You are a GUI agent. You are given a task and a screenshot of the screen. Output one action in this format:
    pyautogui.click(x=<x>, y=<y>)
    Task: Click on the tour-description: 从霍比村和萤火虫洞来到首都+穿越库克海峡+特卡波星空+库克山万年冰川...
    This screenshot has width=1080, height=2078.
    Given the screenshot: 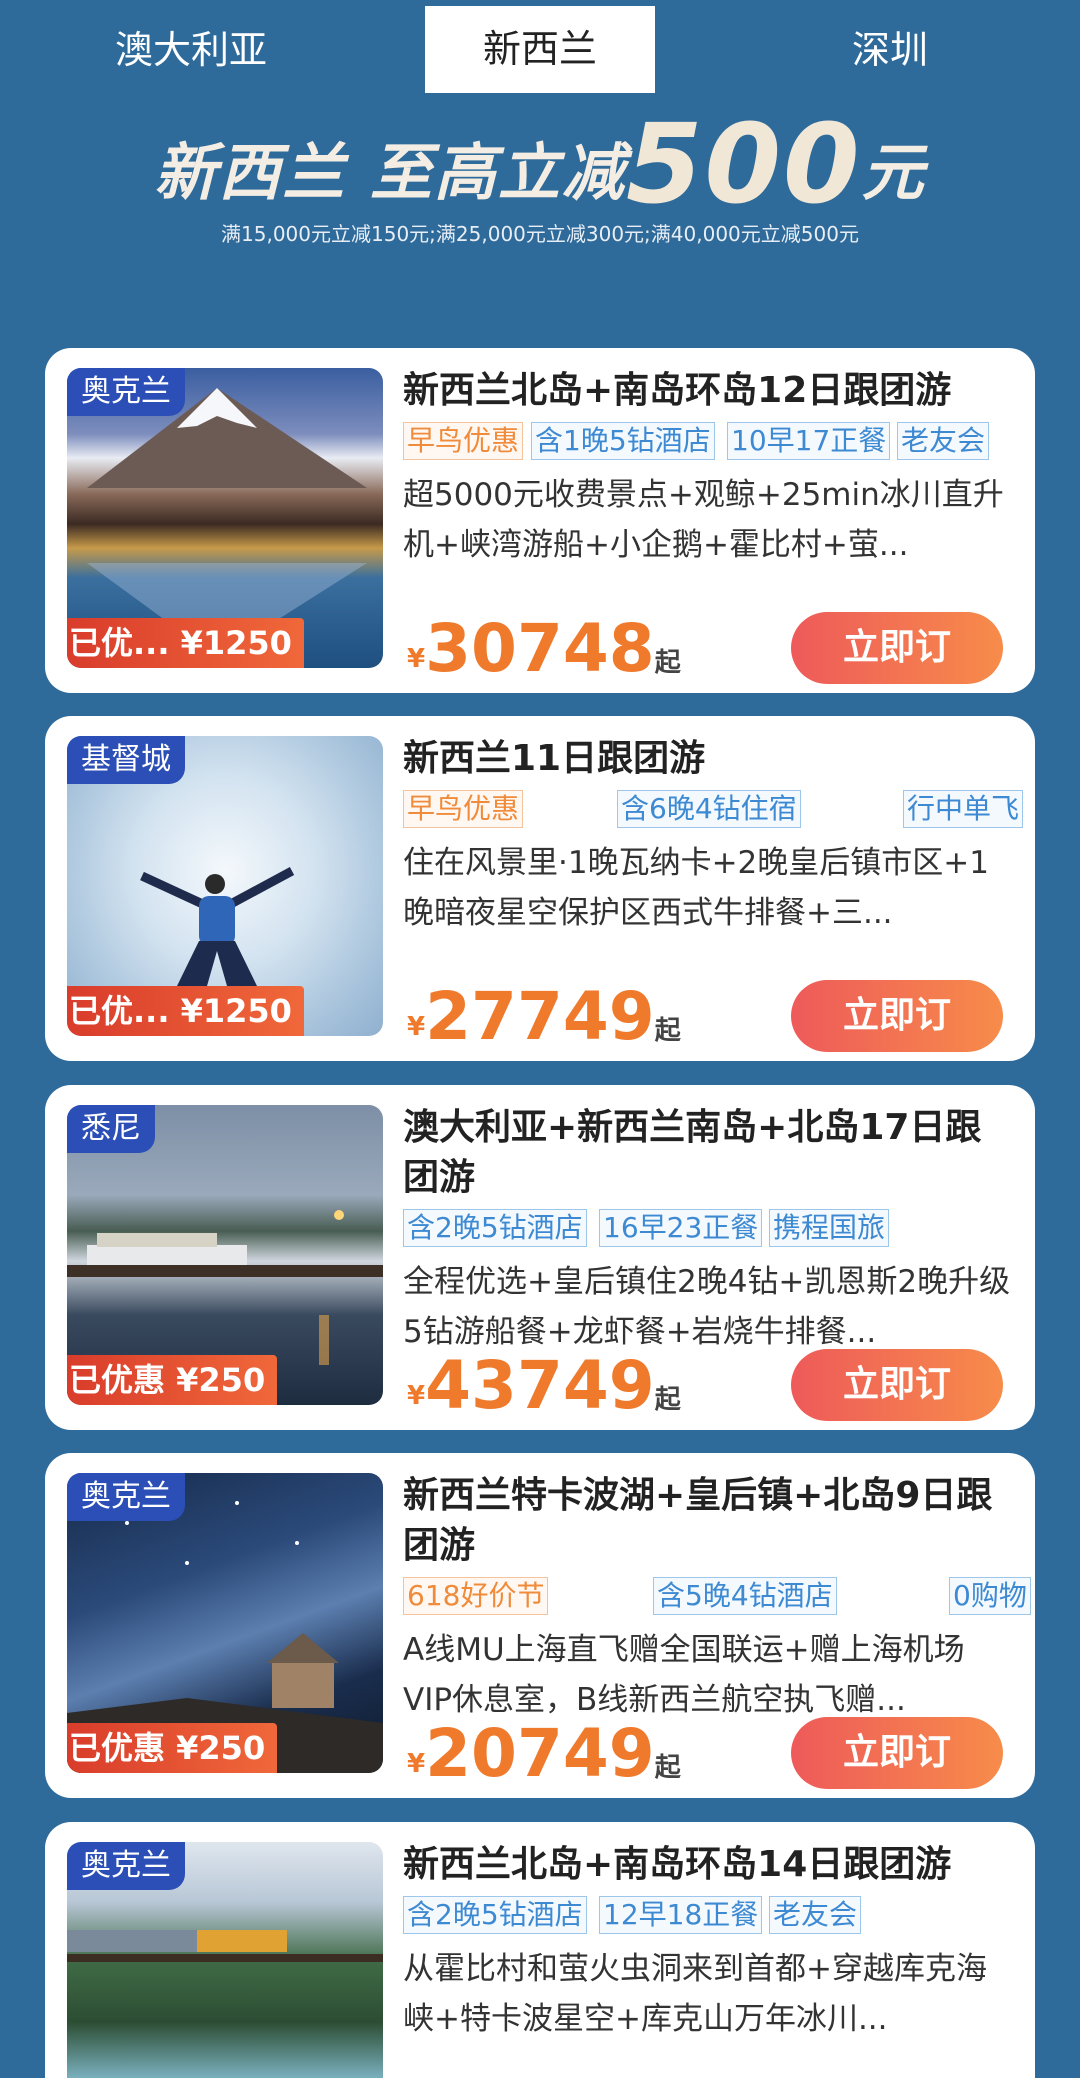 What is the action you would take?
    pyautogui.click(x=695, y=1994)
    